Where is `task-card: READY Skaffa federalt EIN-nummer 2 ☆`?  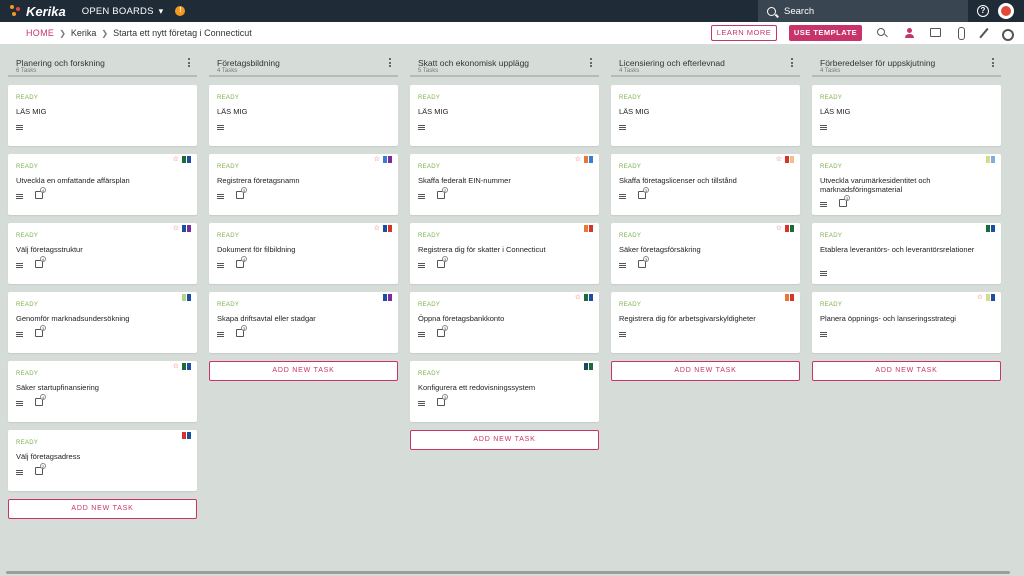
task-card: READY Skaffa federalt EIN-nummer 2 ☆ is located at coordinates (504, 184).